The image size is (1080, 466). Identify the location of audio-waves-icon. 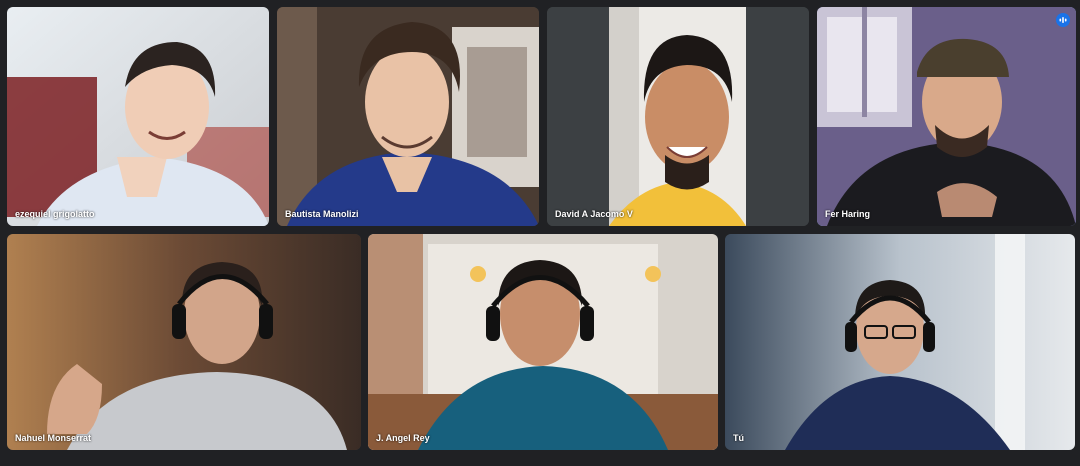
(1063, 20).